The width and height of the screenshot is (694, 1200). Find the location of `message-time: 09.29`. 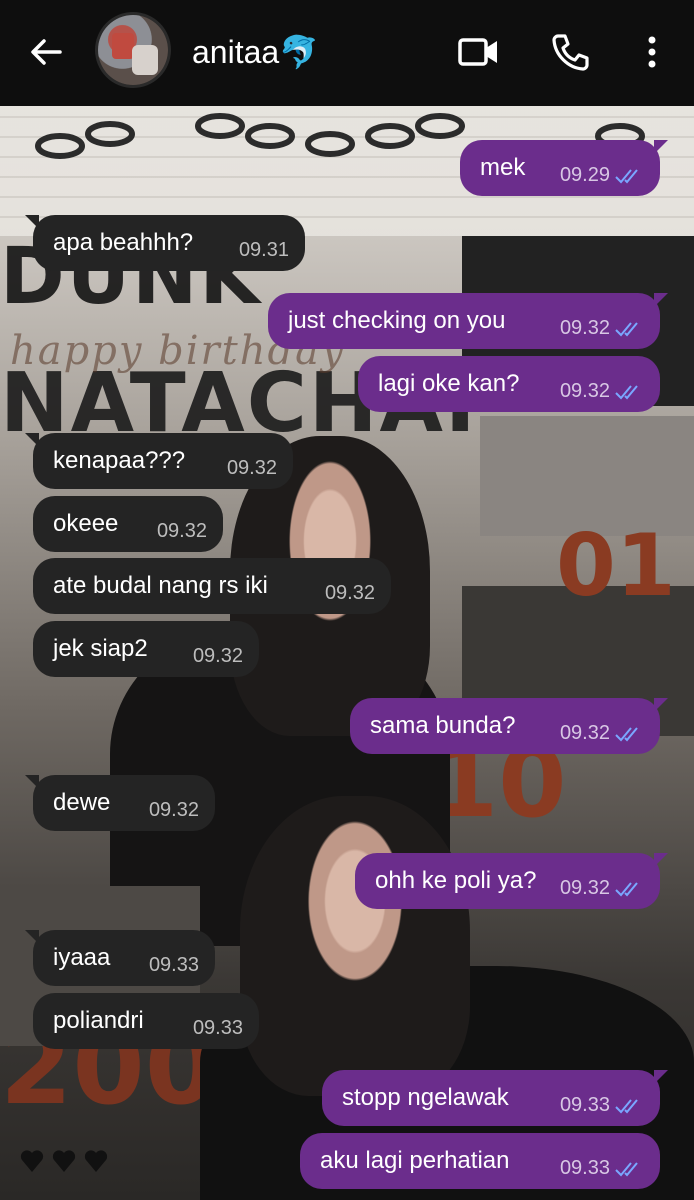

message-time: 09.29 is located at coordinates (584, 175).